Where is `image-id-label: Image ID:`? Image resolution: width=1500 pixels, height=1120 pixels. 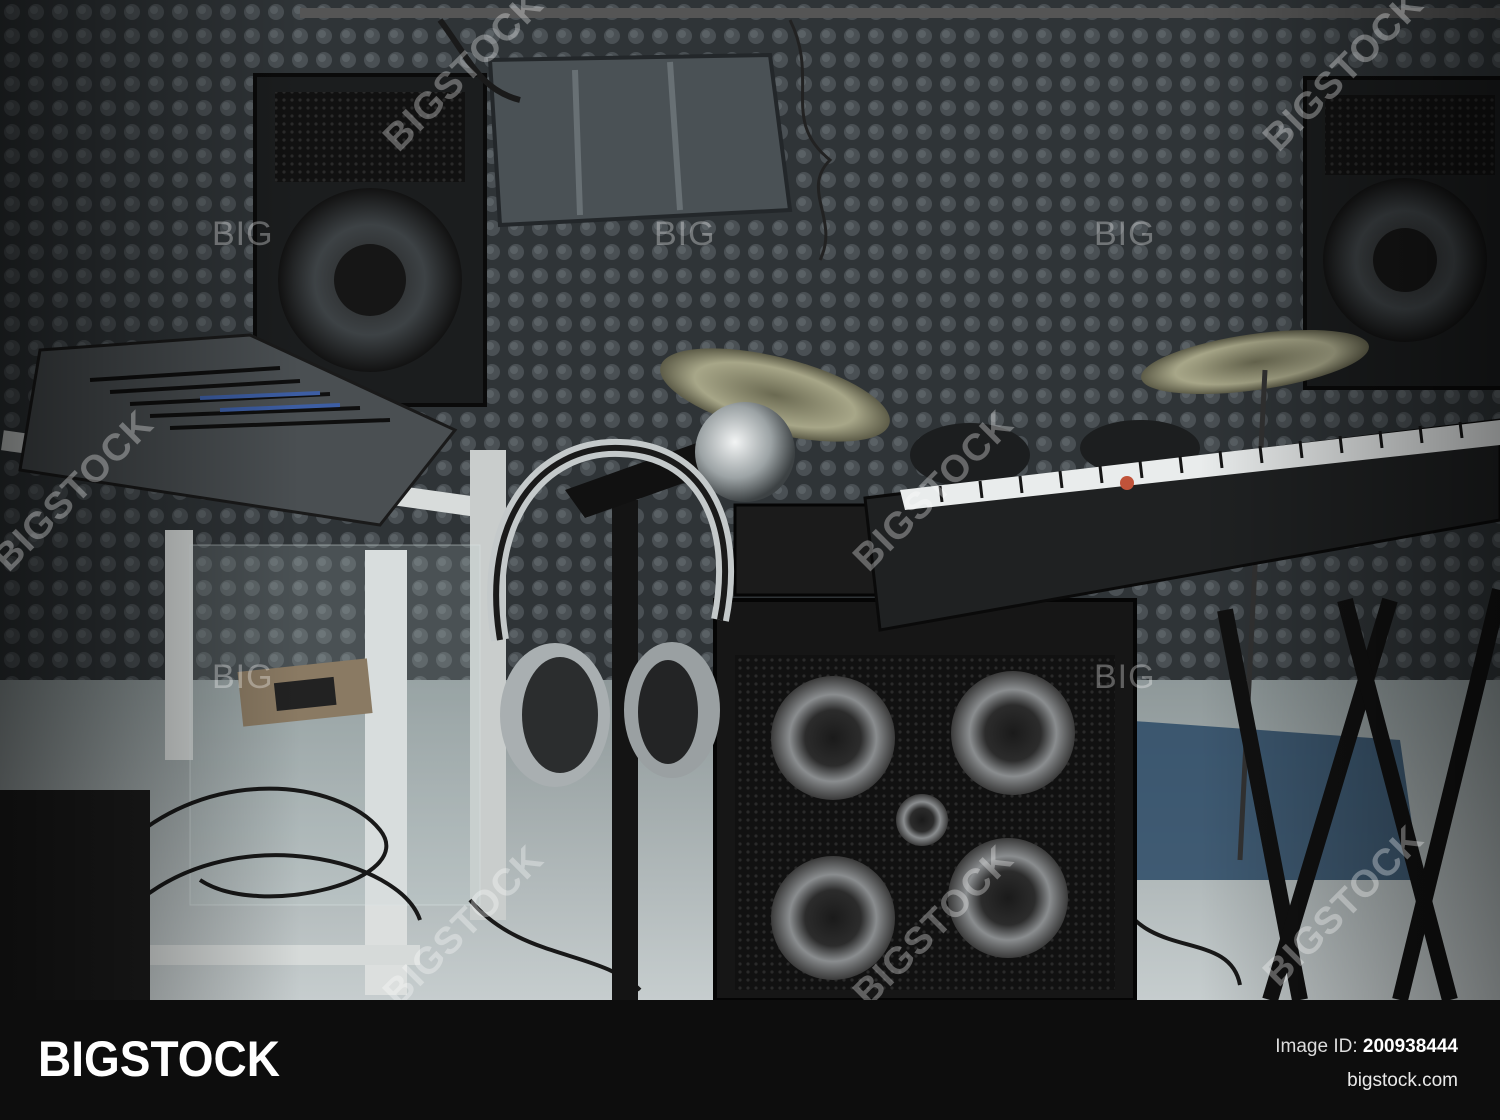
image-id-label: Image ID: is located at coordinates (1316, 1046).